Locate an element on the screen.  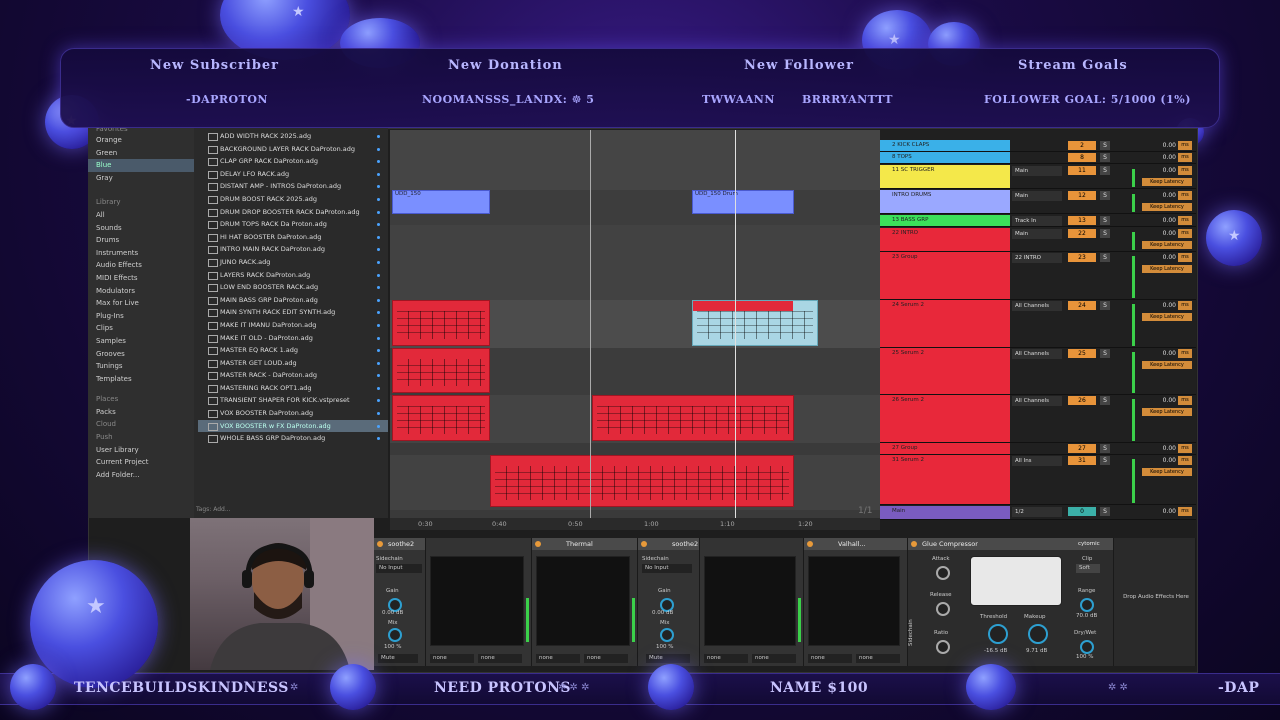
collection-orange: Orange is located at coordinates (141, 140).